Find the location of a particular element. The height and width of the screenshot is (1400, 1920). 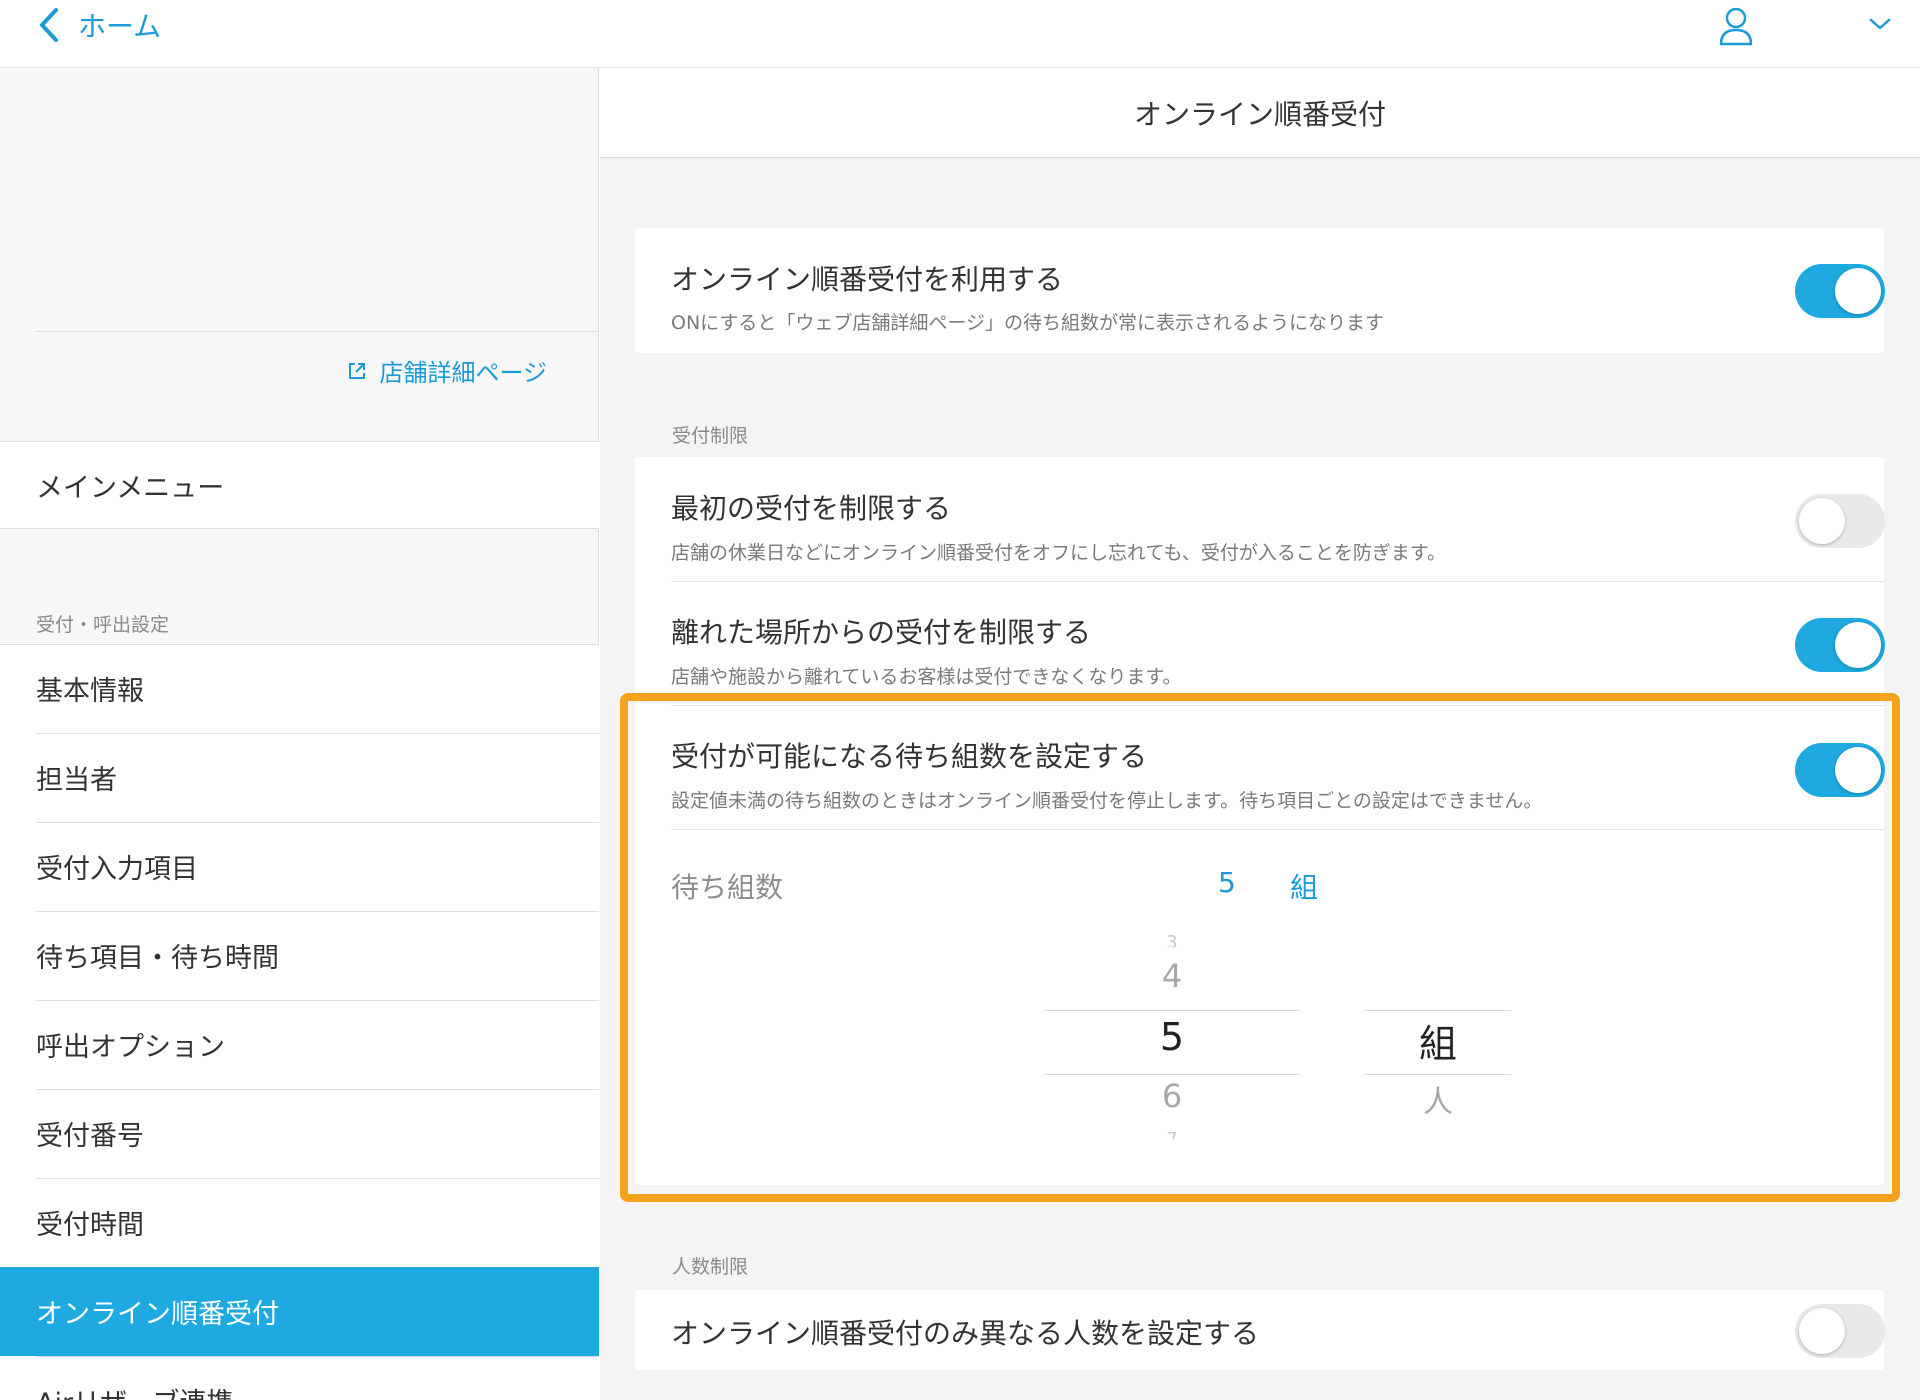

external-link-icon is located at coordinates (357, 370).